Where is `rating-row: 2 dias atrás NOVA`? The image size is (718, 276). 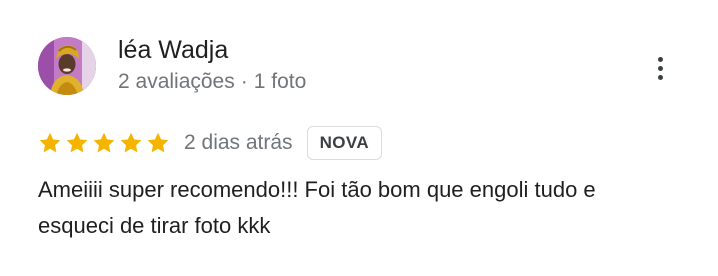
rating-row: 2 dias atrás NOVA is located at coordinates (210, 143).